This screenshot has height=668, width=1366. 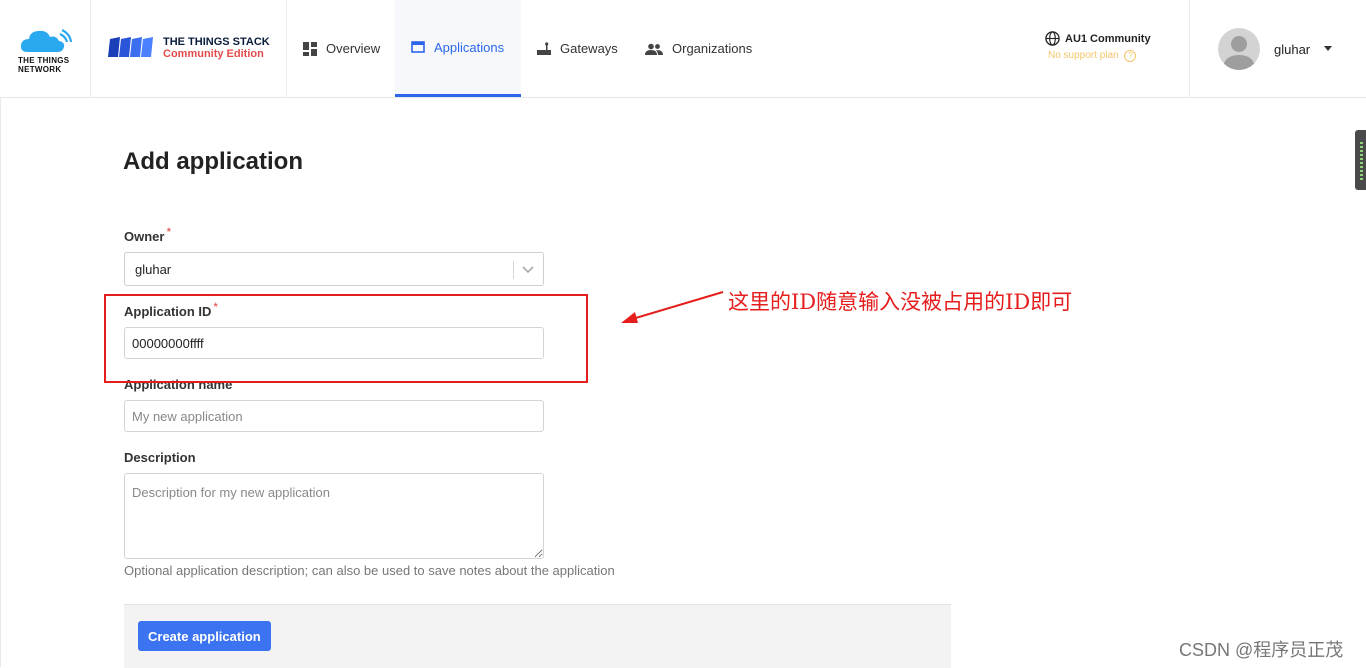 I want to click on help-icon: ?, so click(x=1130, y=56).